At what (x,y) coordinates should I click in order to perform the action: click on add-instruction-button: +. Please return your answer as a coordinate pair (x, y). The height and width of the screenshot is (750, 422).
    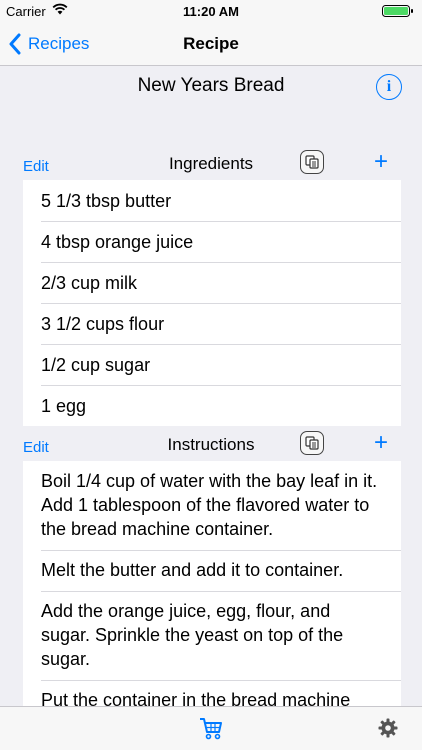
    Looking at the image, I should click on (381, 443).